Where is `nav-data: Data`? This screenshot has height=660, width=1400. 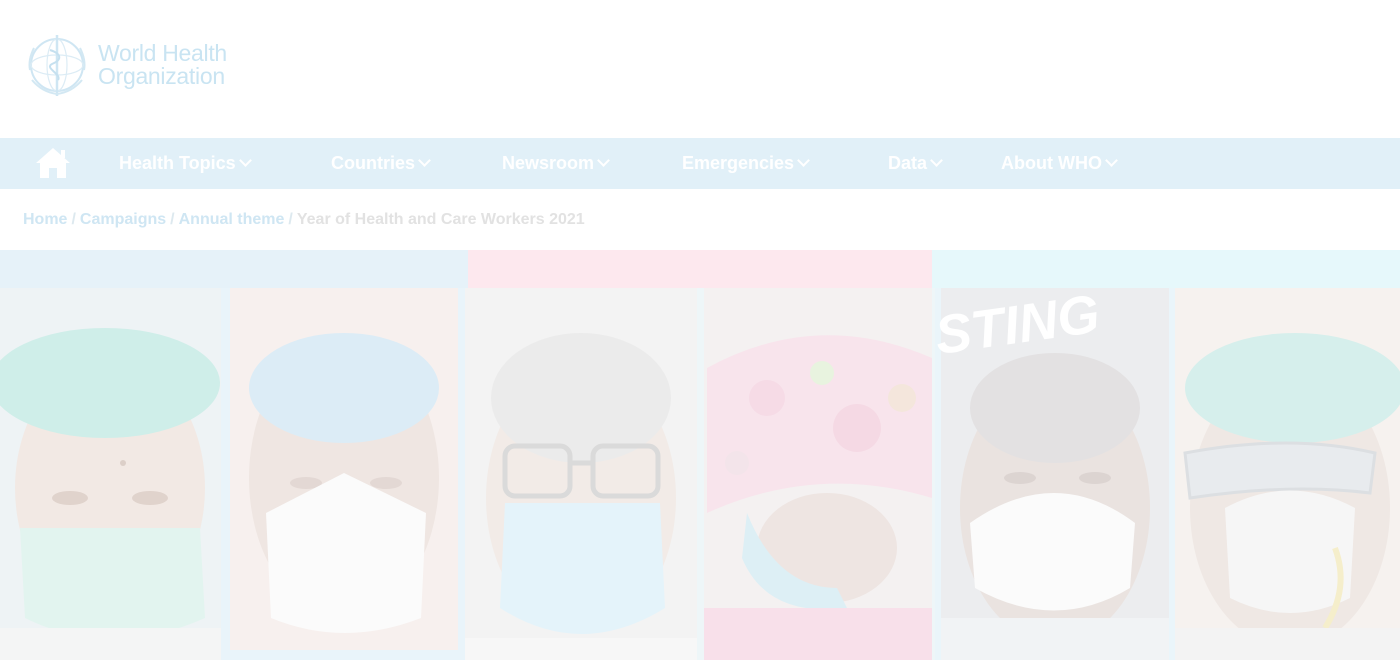 nav-data: Data is located at coordinates (915, 163).